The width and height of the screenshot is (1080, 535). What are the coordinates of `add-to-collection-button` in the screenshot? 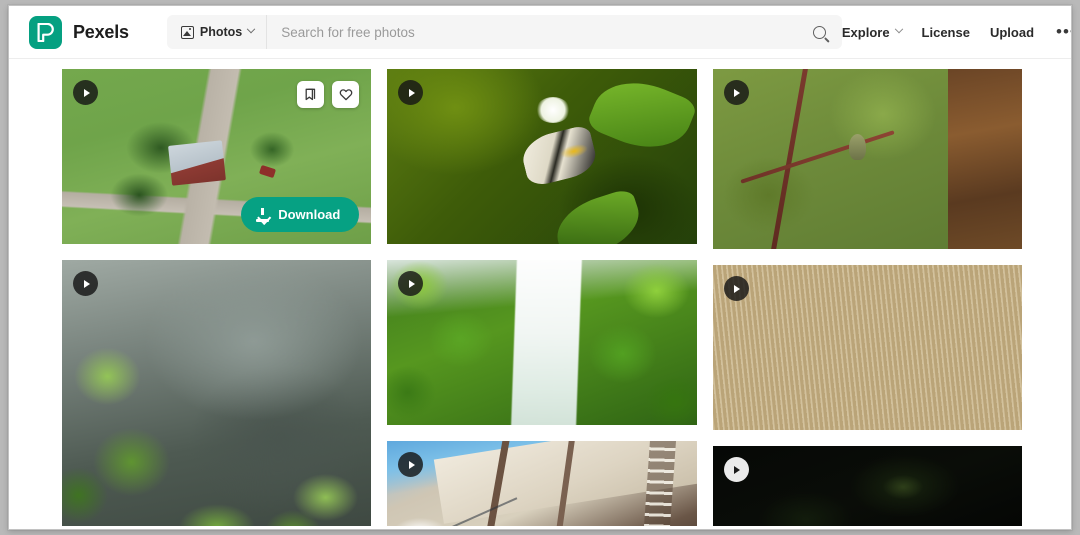 It's located at (311, 94).